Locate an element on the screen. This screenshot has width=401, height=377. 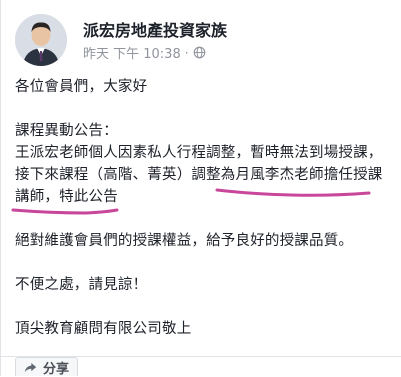
post-line-heading: 課程異動公告： is located at coordinates (66, 131).